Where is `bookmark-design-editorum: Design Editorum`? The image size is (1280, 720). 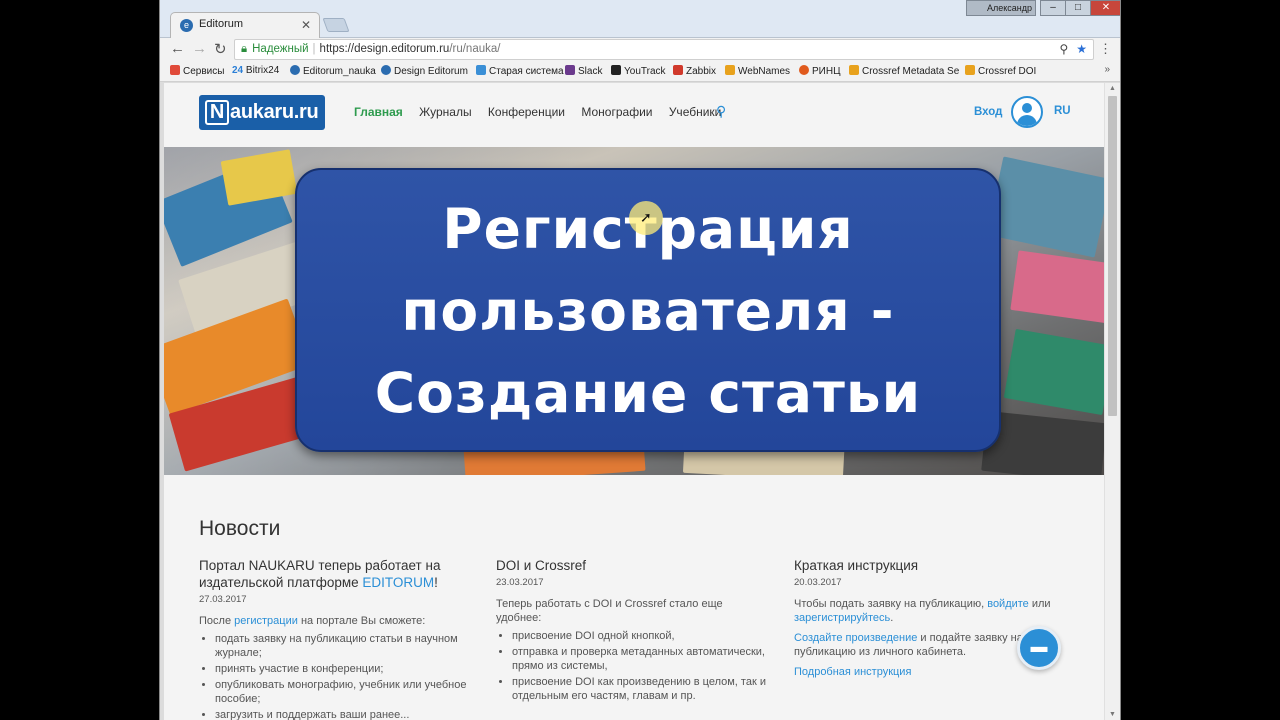 bookmark-design-editorum: Design Editorum is located at coordinates (424, 71).